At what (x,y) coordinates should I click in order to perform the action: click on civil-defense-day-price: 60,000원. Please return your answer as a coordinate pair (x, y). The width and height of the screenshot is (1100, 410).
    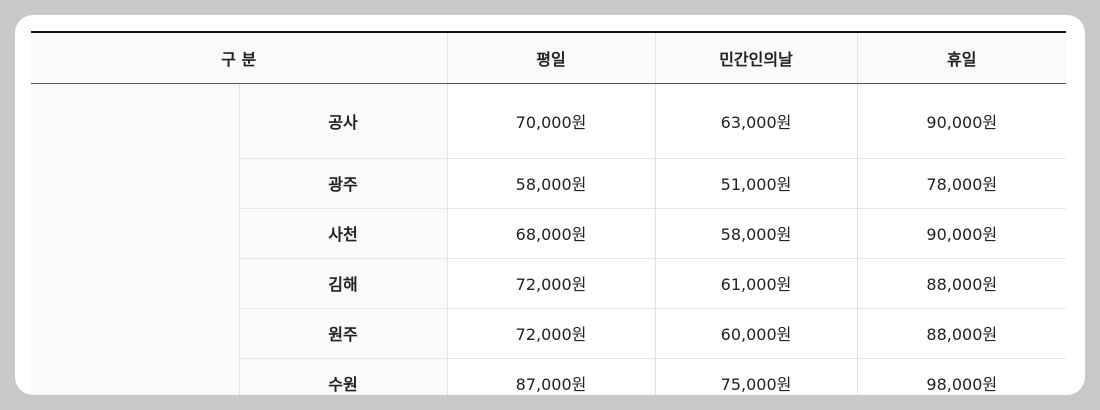
    Looking at the image, I should click on (756, 333).